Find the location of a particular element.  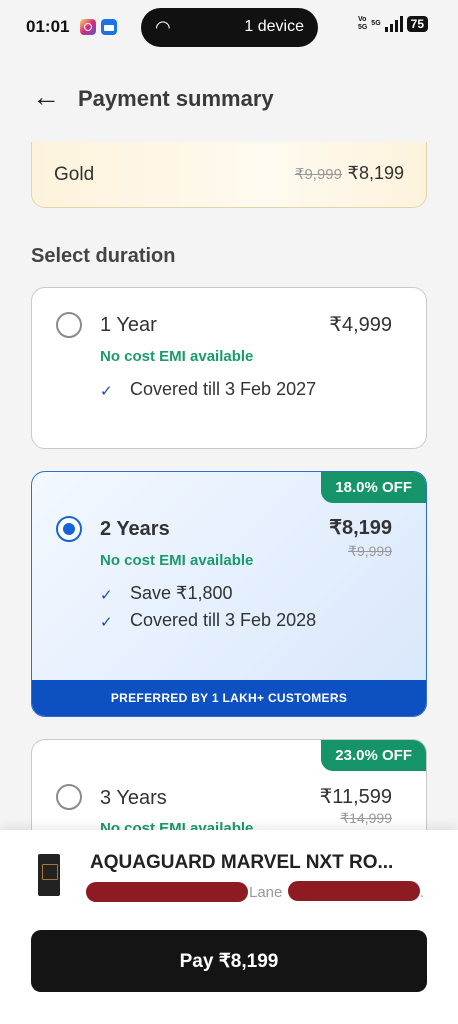

battery-icon: 75 is located at coordinates (417, 24).